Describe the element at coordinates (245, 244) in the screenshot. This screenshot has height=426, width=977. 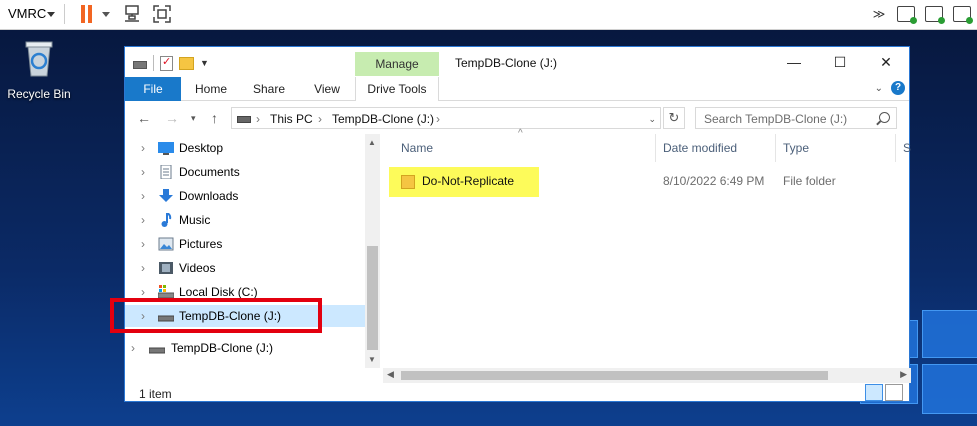
I see `sidebar-item-pictures: › Pictures` at that location.